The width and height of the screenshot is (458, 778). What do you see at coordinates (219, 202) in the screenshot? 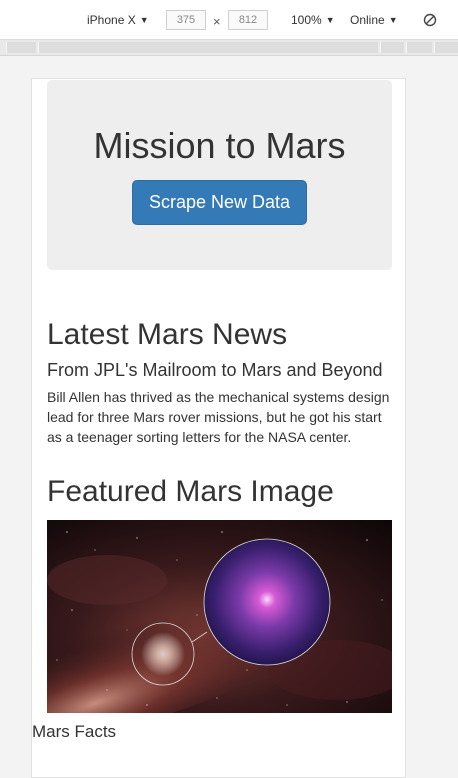
I see `scrape-new-data-button: Scrape New Data` at bounding box center [219, 202].